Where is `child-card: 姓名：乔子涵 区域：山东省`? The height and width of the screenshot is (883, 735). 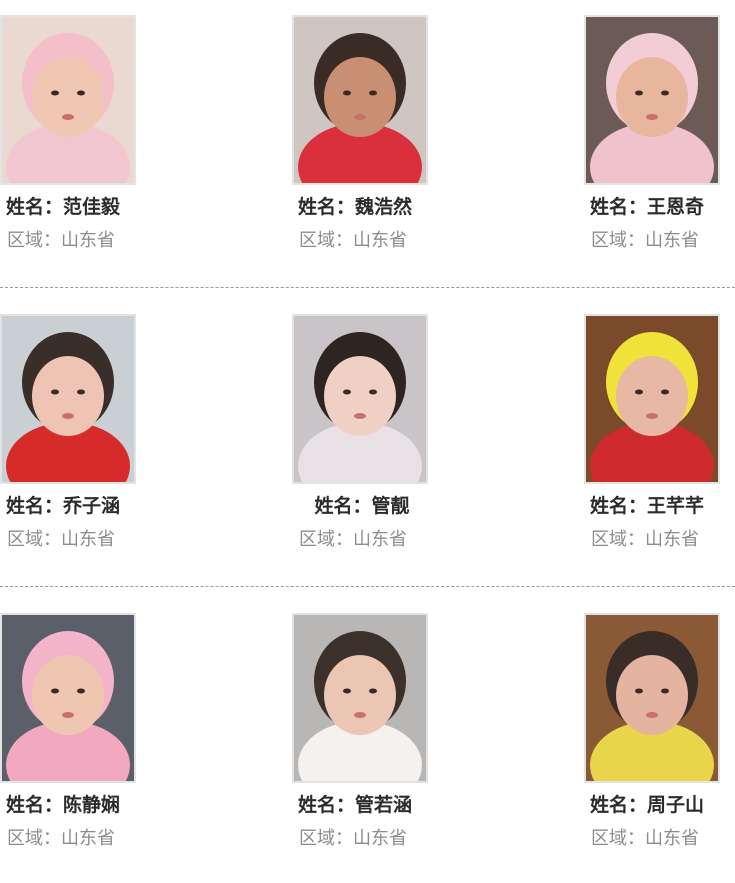 child-card: 姓名：乔子涵 区域：山东省 is located at coordinates (70, 433).